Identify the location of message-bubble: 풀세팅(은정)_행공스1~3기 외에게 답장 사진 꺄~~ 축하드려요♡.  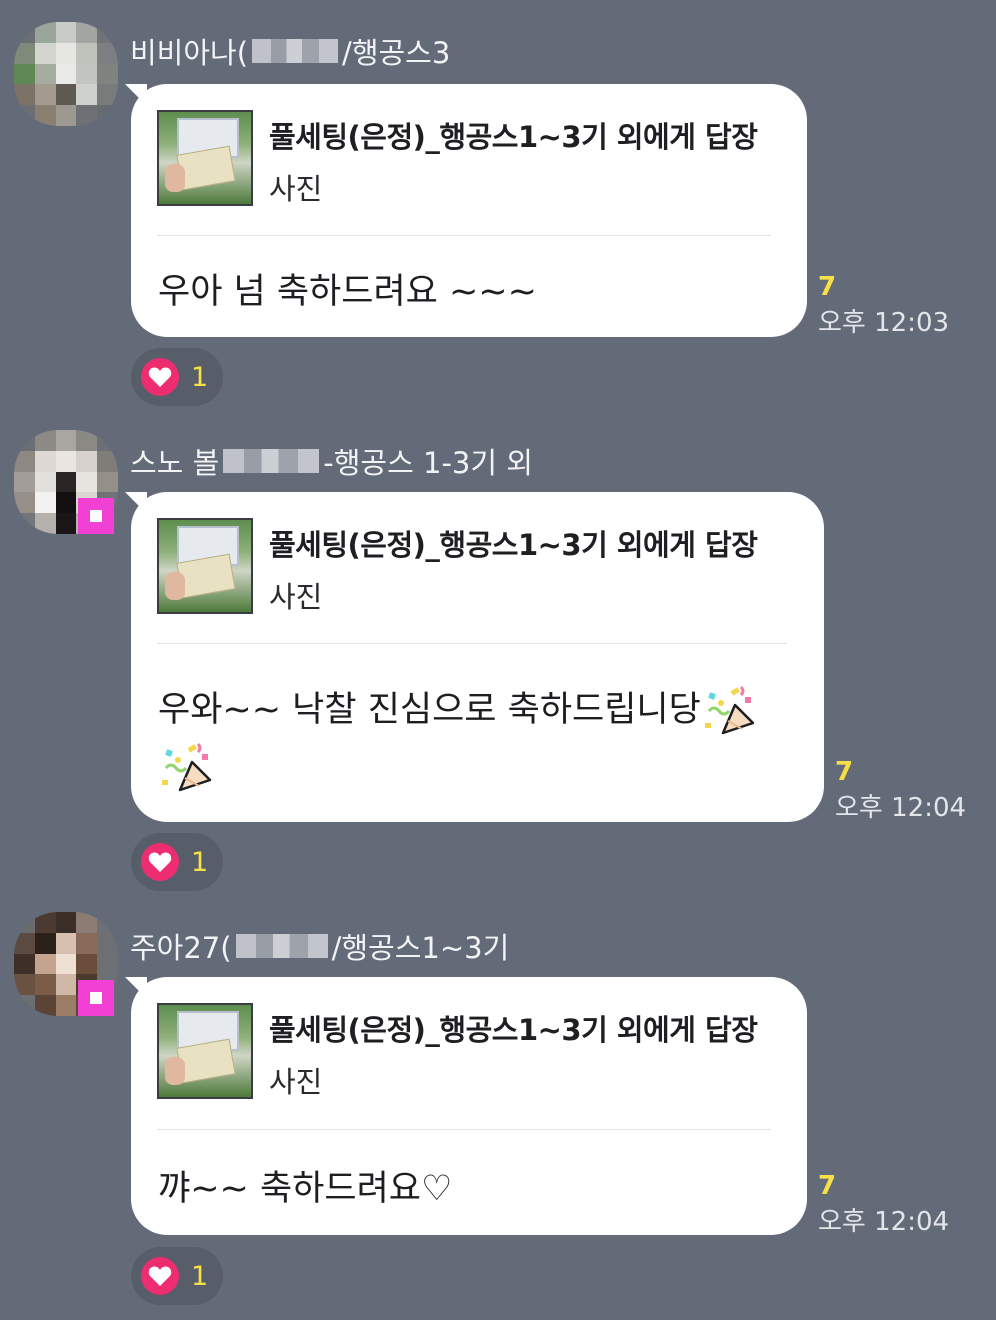
(469, 1106).